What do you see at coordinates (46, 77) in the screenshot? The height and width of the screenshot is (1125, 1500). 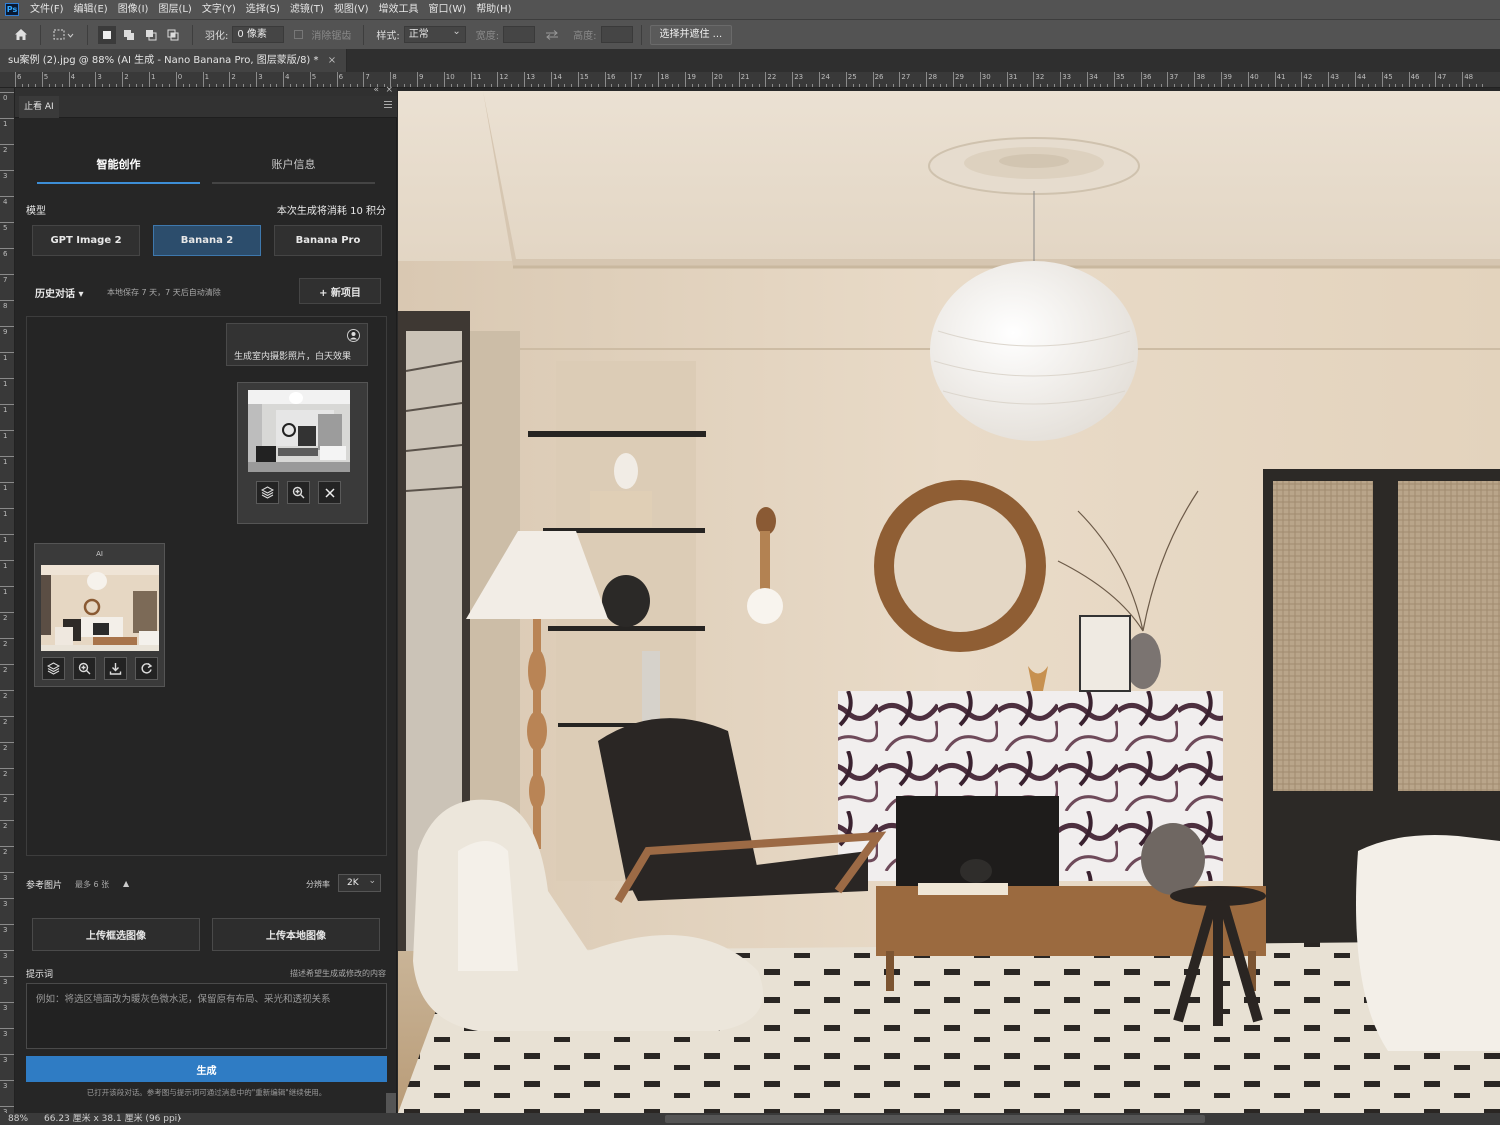 I see `ruler-label: 5` at bounding box center [46, 77].